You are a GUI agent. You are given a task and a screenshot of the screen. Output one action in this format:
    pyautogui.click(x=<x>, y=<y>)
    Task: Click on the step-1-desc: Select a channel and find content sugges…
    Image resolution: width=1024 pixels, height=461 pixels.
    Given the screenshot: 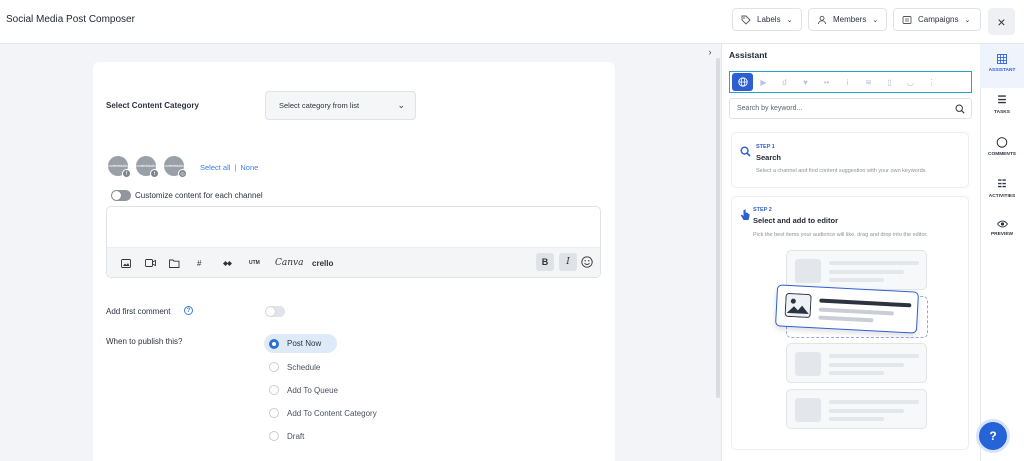 What is the action you would take?
    pyautogui.click(x=841, y=171)
    